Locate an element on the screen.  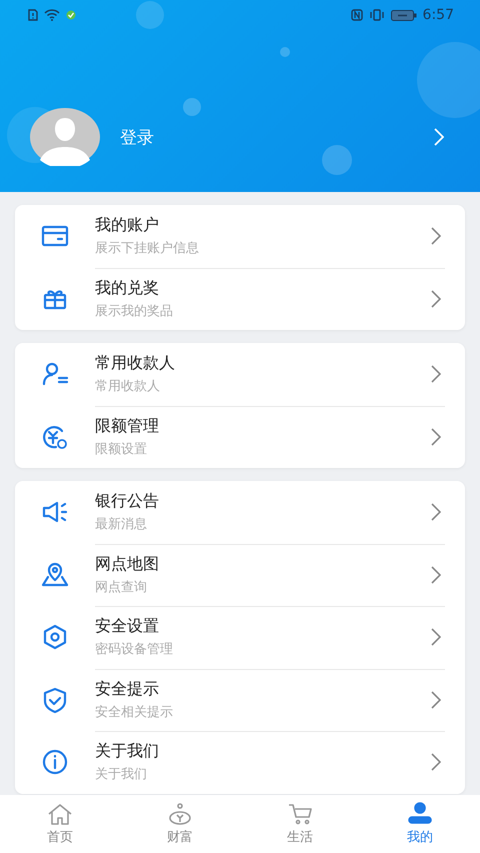
menu-item-title: 我的账户 is located at coordinates (127, 225).